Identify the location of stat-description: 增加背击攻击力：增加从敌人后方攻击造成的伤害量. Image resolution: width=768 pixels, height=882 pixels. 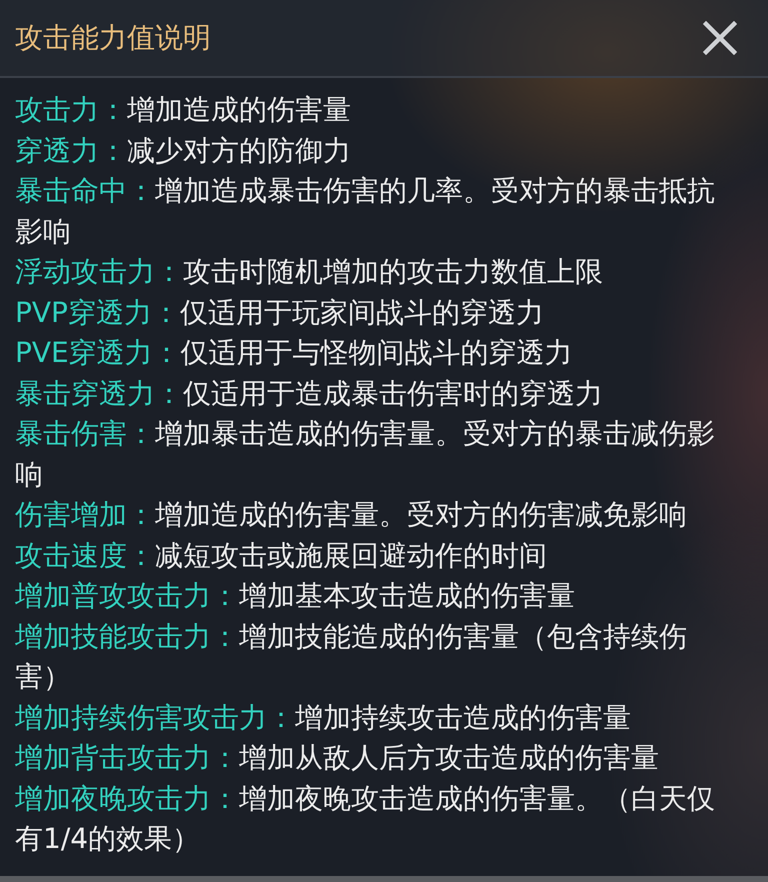
(337, 758).